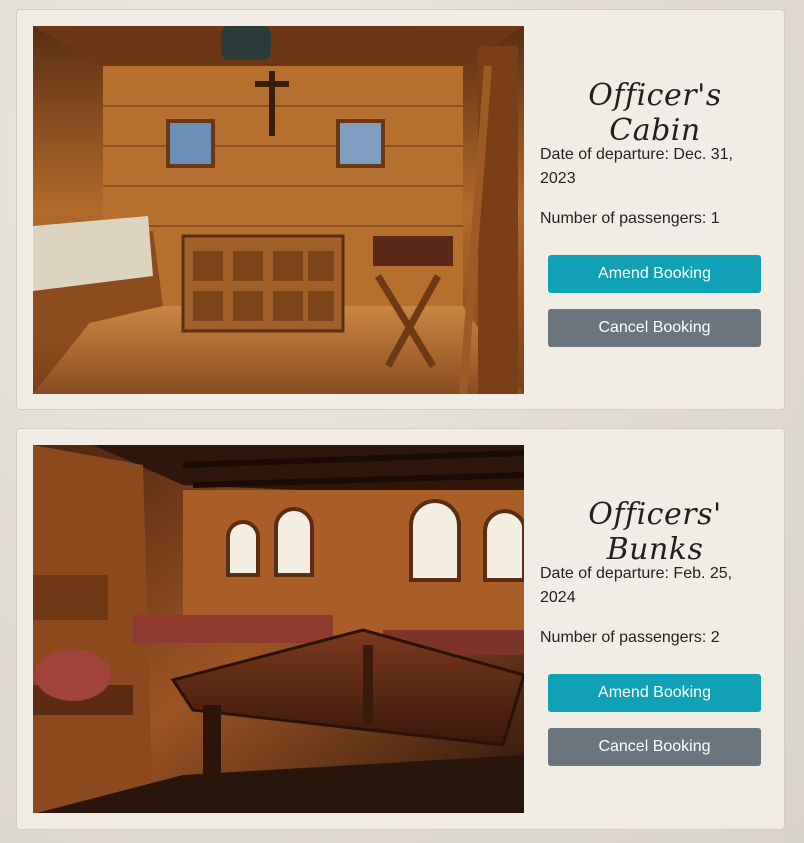  What do you see at coordinates (655, 532) in the screenshot?
I see `room-title: Officers' Bunks` at bounding box center [655, 532].